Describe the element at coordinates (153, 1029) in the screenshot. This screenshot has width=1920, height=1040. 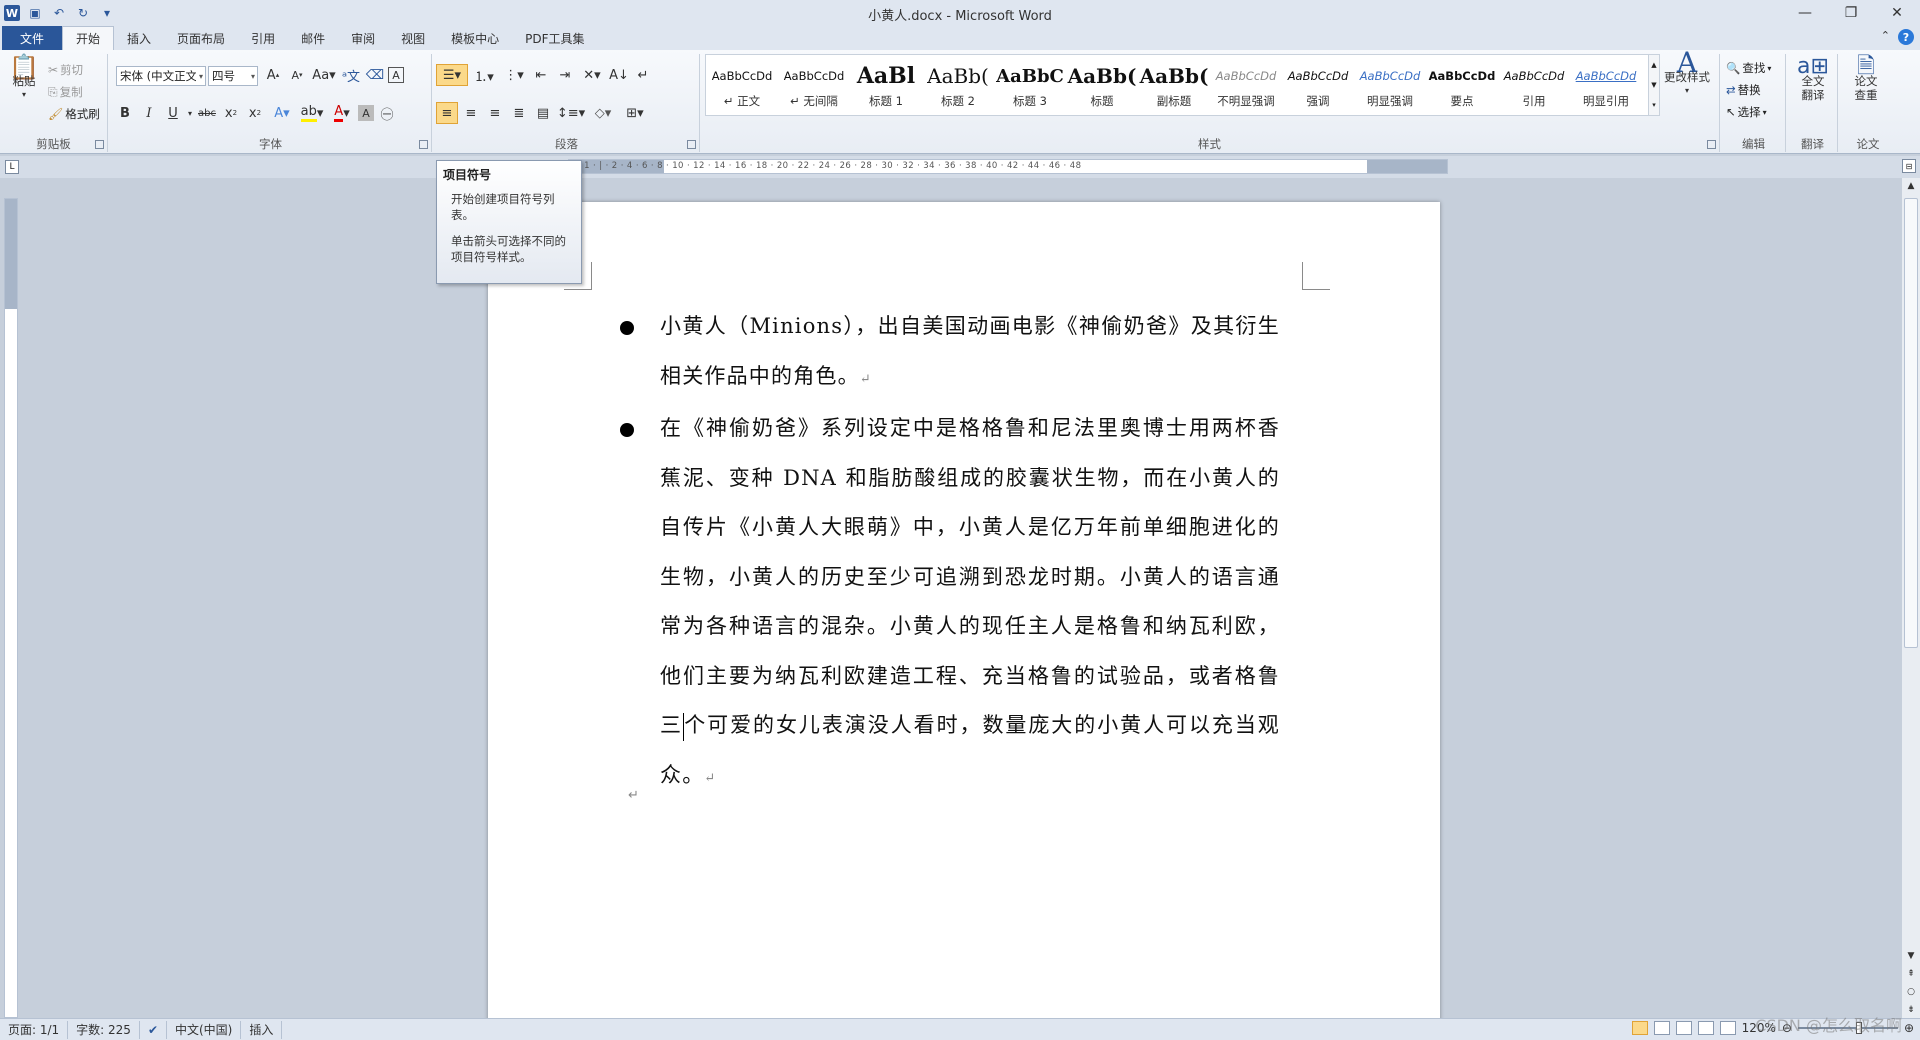
I see `proofing-icon: ✔` at that location.